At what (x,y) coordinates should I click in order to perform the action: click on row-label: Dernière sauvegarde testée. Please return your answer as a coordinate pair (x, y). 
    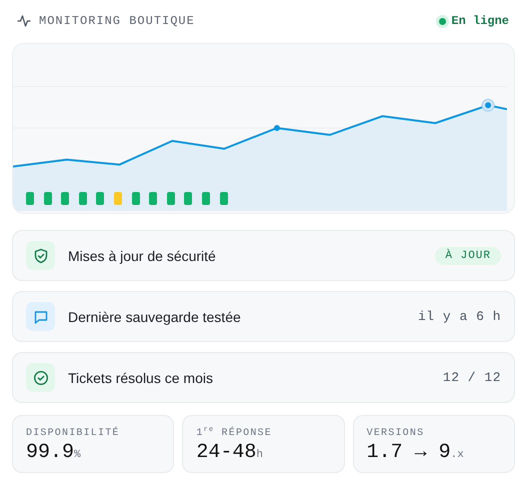
    Looking at the image, I should click on (155, 316).